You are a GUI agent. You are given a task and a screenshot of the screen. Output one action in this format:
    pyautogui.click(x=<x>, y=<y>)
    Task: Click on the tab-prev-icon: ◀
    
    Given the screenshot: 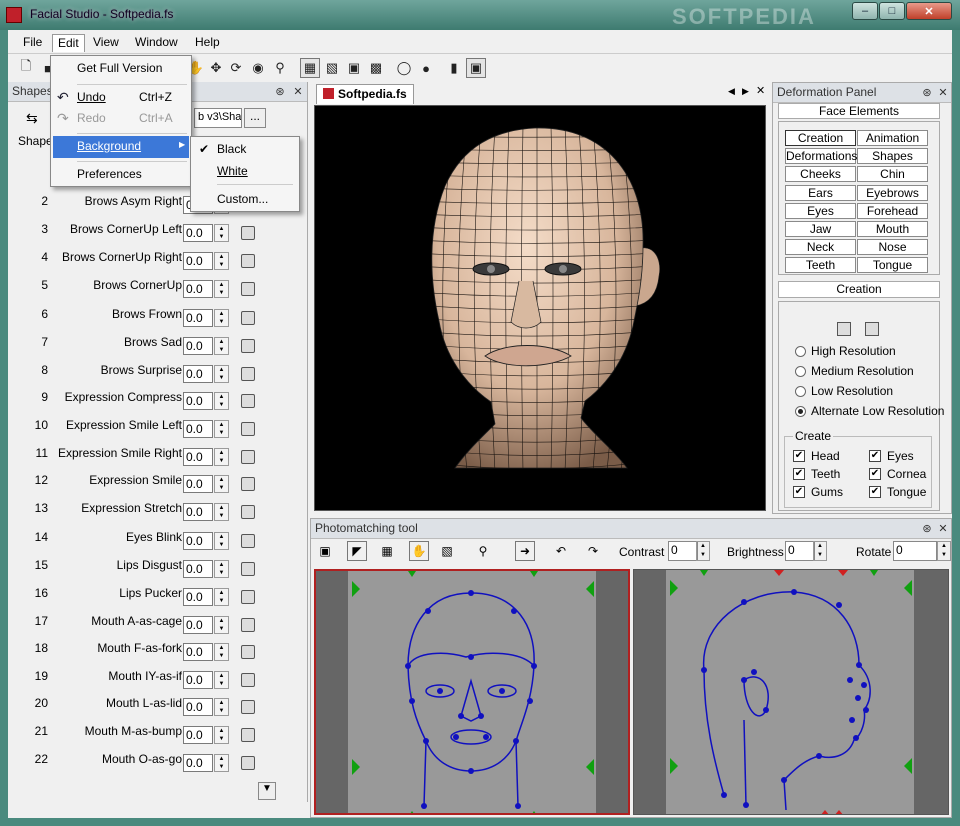 What is the action you would take?
    pyautogui.click(x=731, y=91)
    